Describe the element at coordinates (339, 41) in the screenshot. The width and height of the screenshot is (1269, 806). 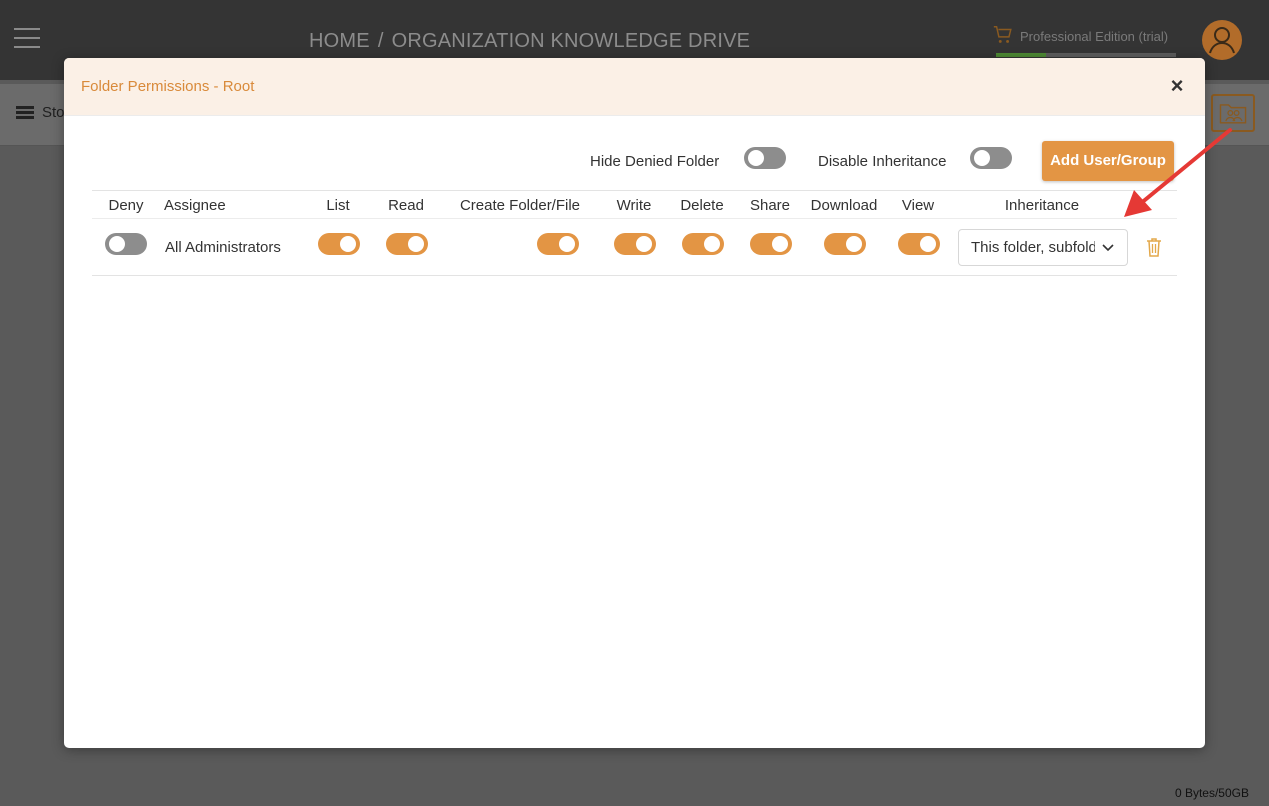
I see `breadcrumb-home: HOME` at that location.